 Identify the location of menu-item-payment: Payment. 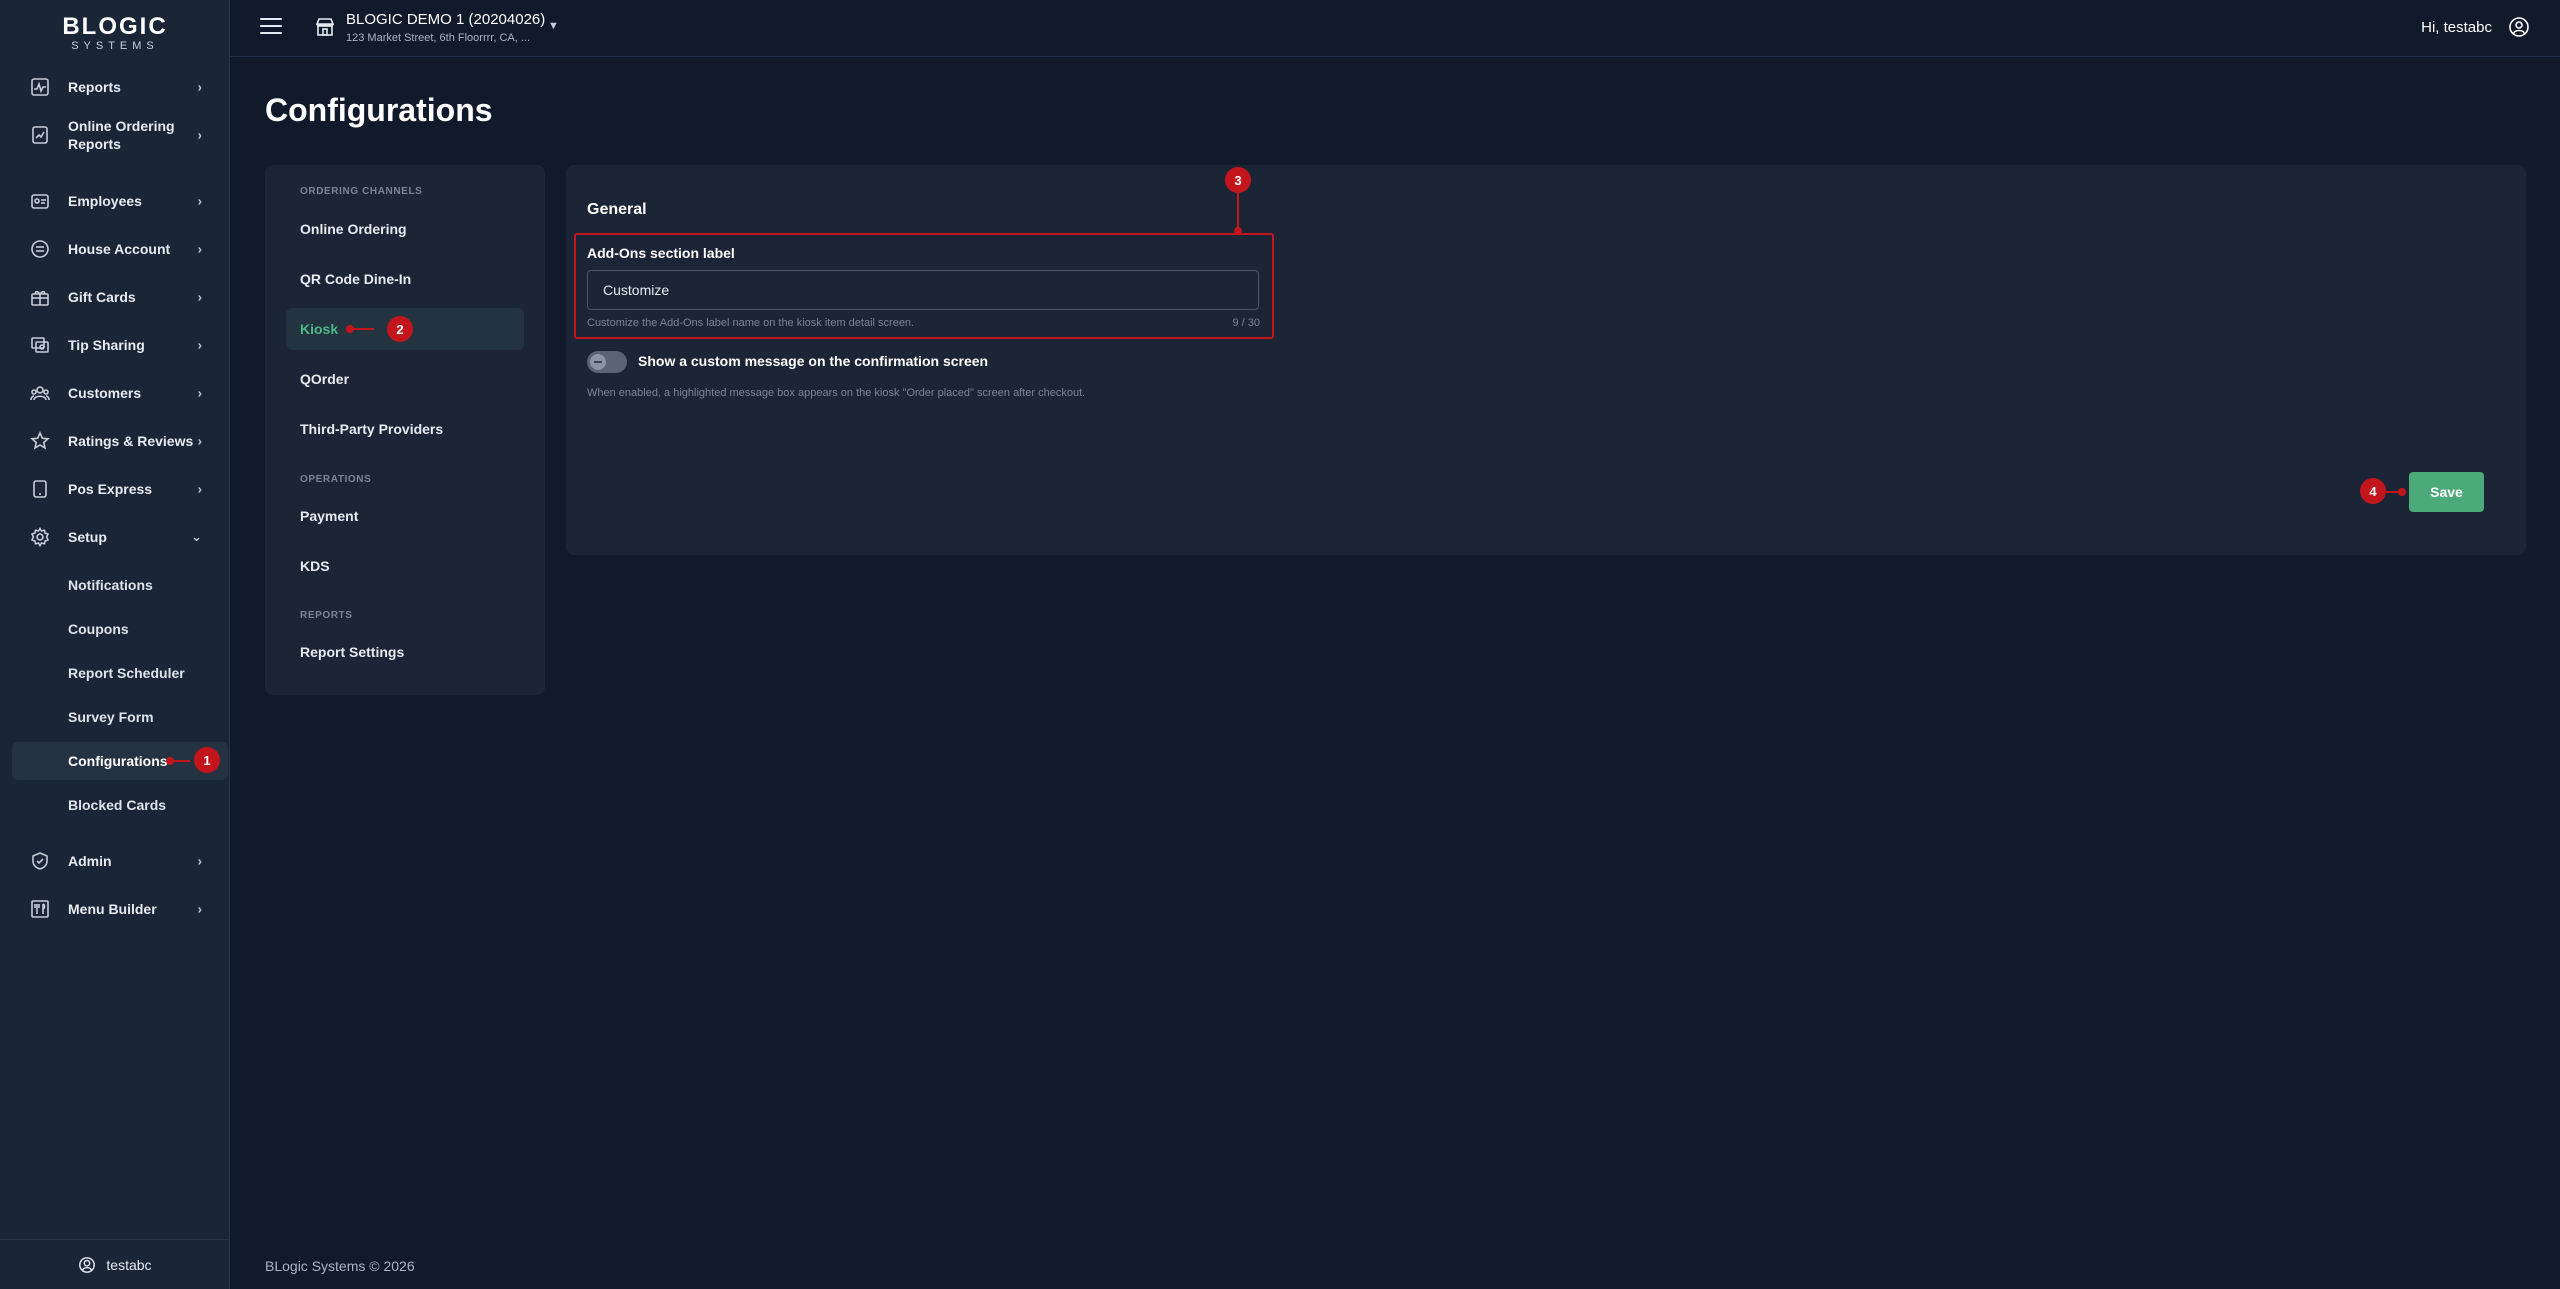
(405, 516).